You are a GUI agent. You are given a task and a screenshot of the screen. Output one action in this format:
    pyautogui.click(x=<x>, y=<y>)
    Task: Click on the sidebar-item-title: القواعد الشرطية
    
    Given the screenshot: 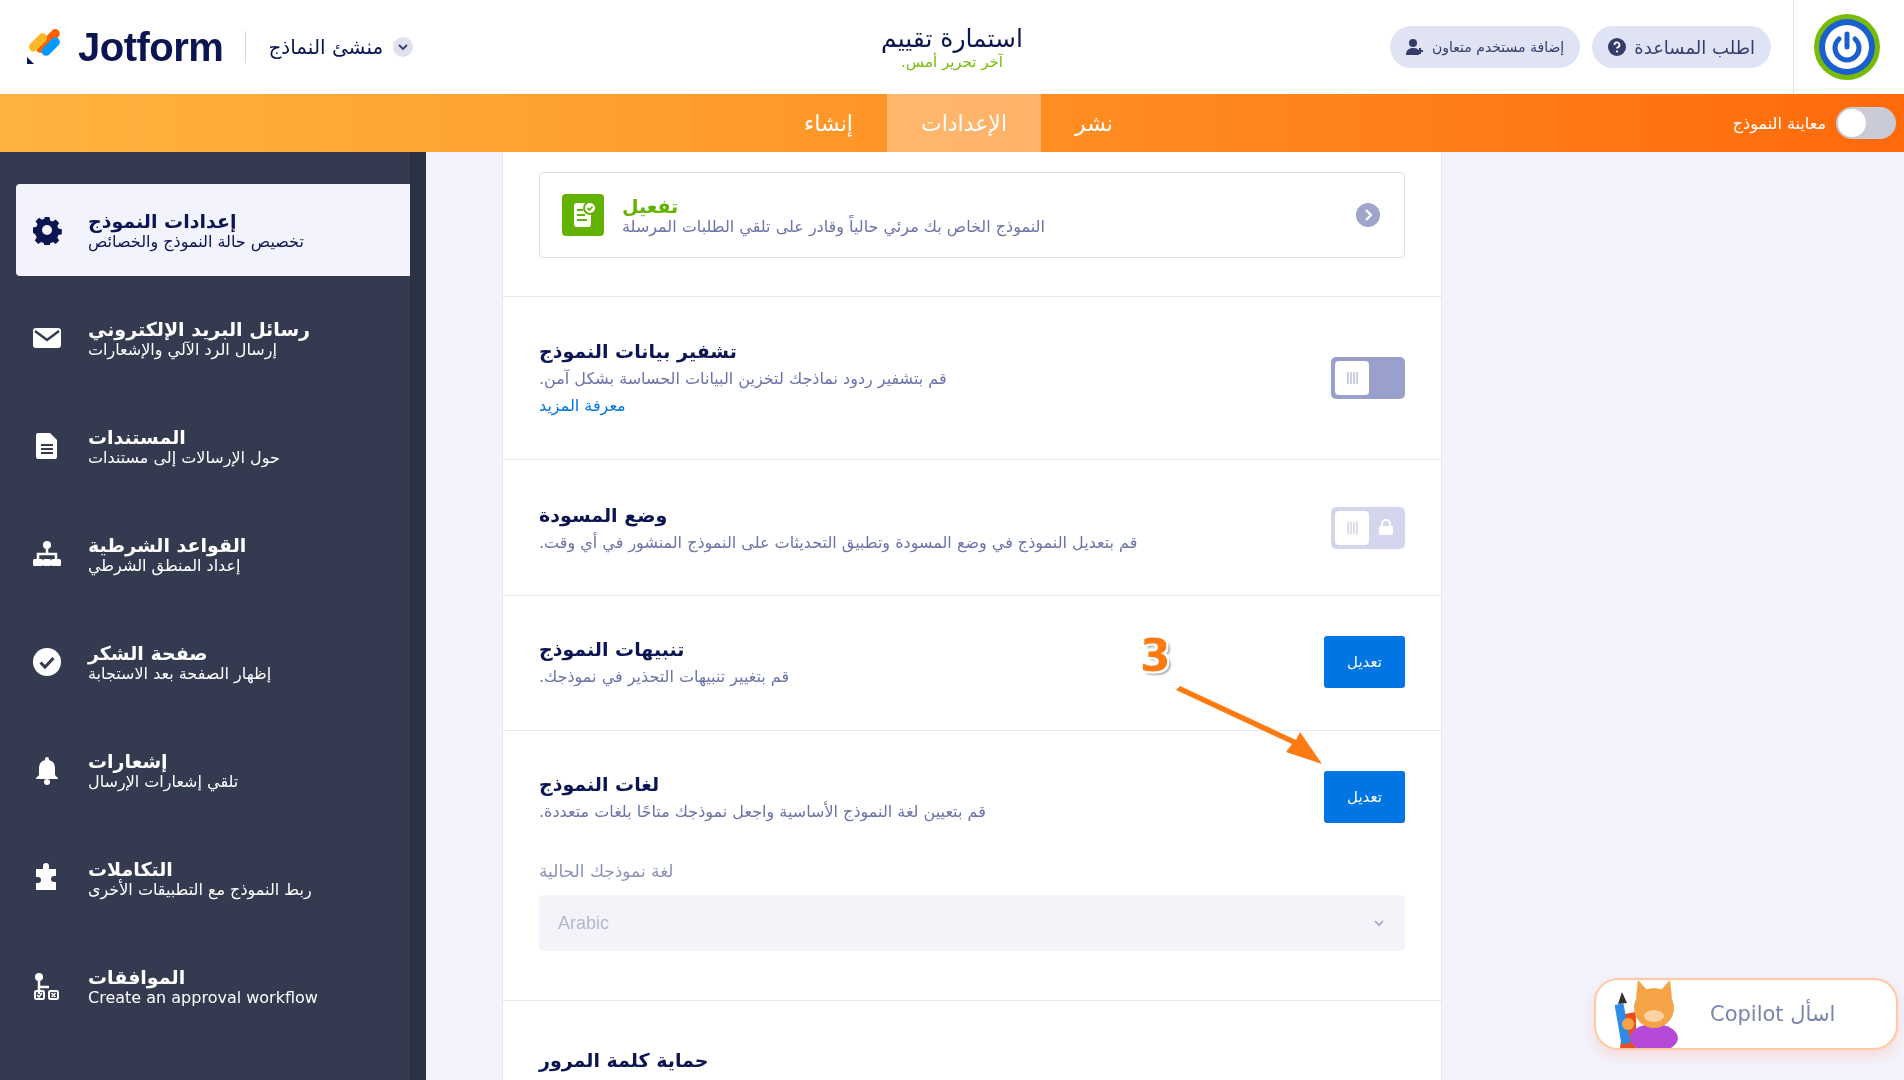 What is the action you would take?
    pyautogui.click(x=167, y=544)
    